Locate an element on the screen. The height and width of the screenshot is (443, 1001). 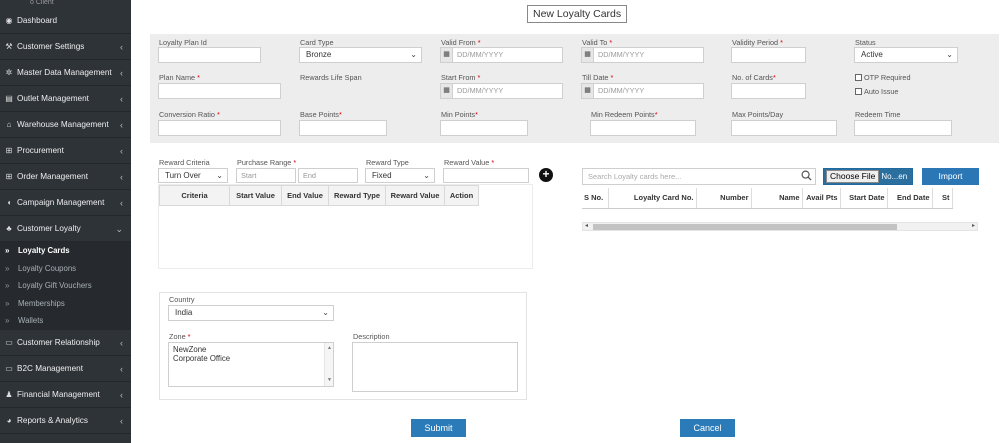
purchase-range-end-input: End is located at coordinates (328, 175).